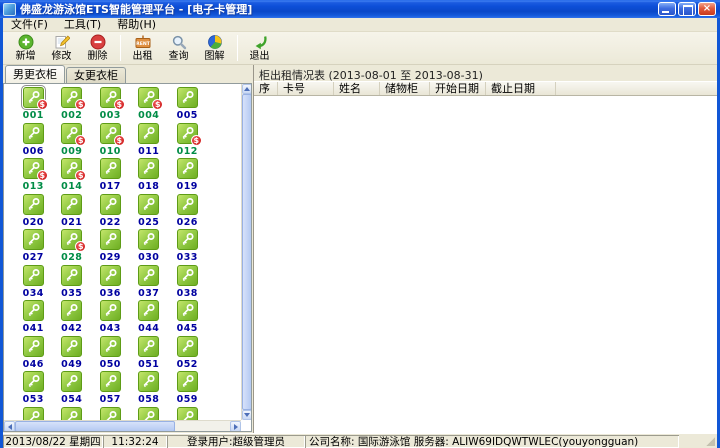 This screenshot has height=448, width=720. Describe the element at coordinates (72, 176) in the screenshot. I see `locker-item: $014` at that location.